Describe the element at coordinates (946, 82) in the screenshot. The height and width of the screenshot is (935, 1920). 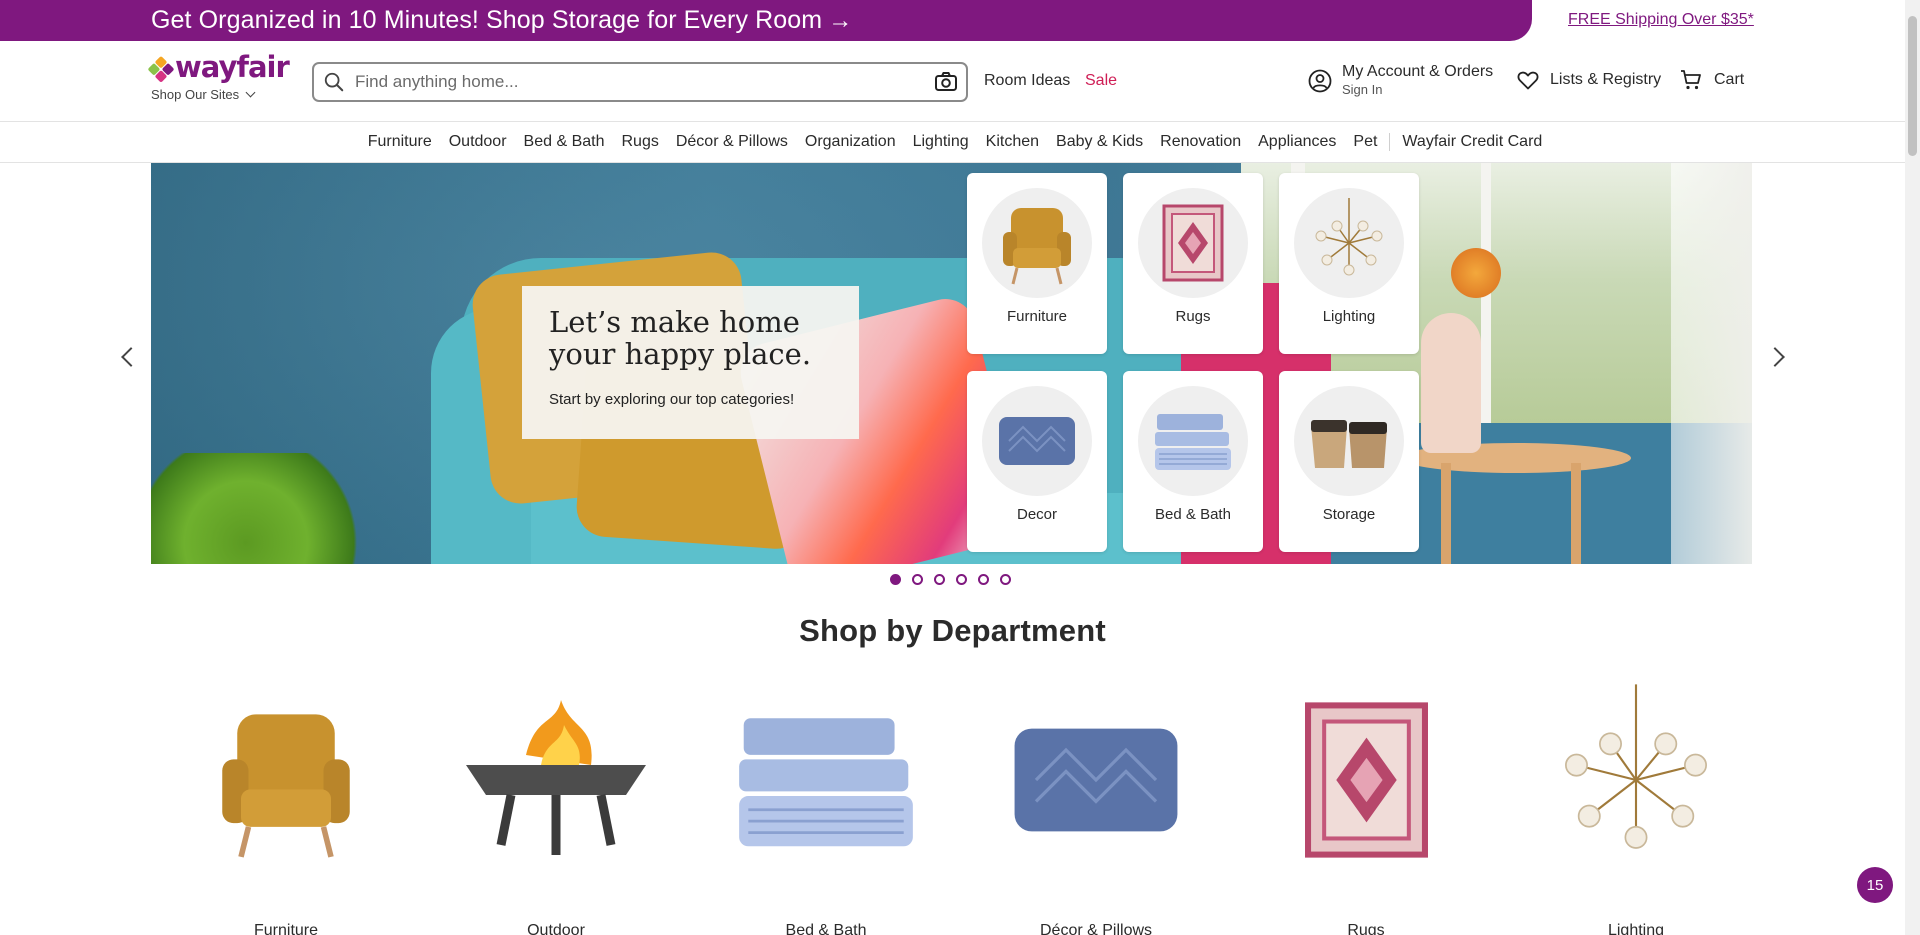
I see `camera-icon` at that location.